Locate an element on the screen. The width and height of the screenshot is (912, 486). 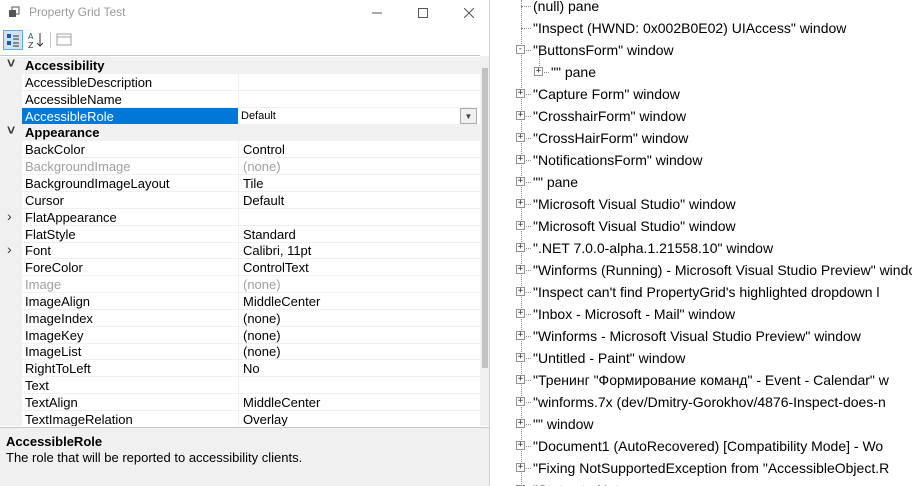
property-row: › FlatAppearance is located at coordinates (240, 217).